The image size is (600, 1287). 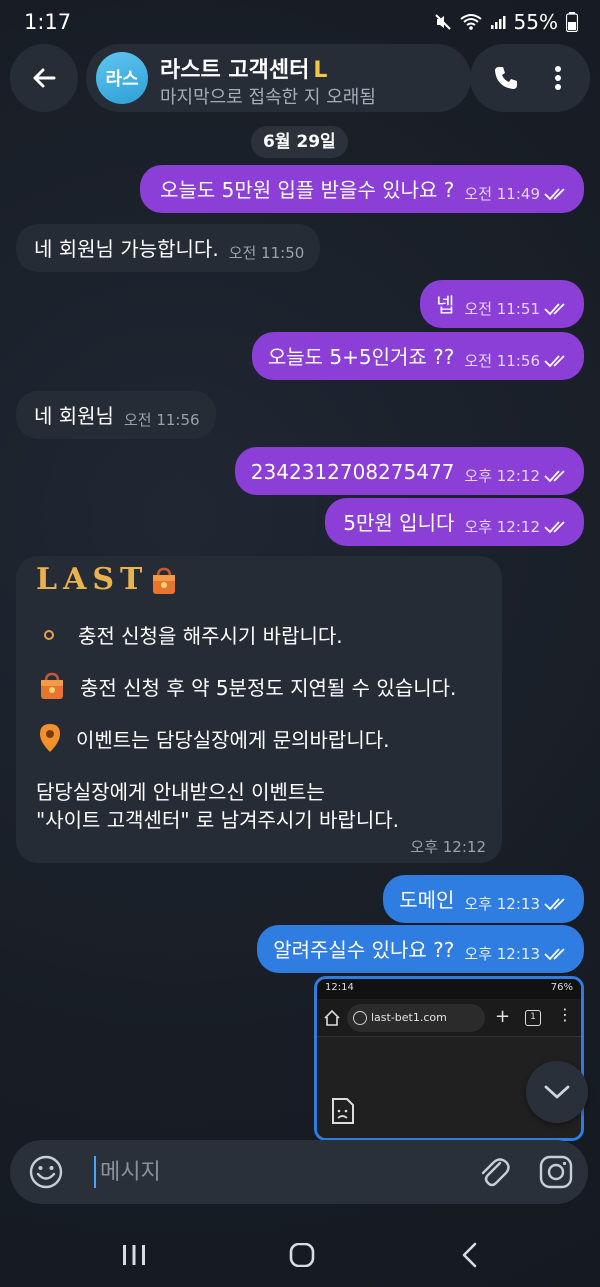 I want to click on avatar: 라스, so click(x=122, y=78).